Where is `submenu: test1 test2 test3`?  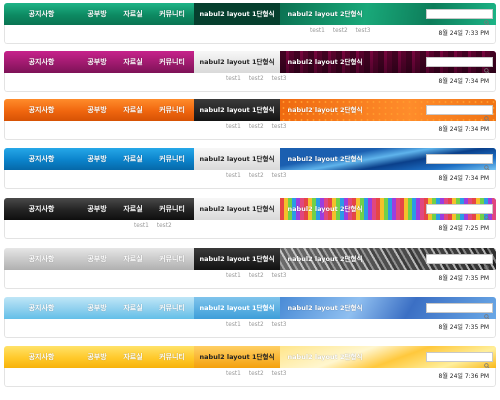
submenu: test1 test2 test3 is located at coordinates (256, 127).